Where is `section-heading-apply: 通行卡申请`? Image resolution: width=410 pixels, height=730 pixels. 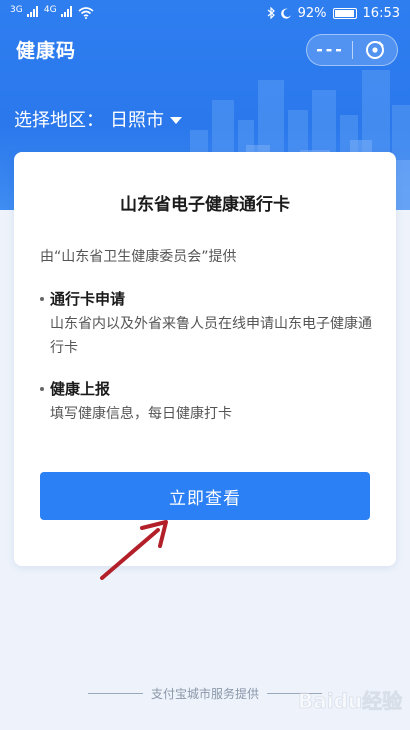 section-heading-apply: 通行卡申请 is located at coordinates (82, 298).